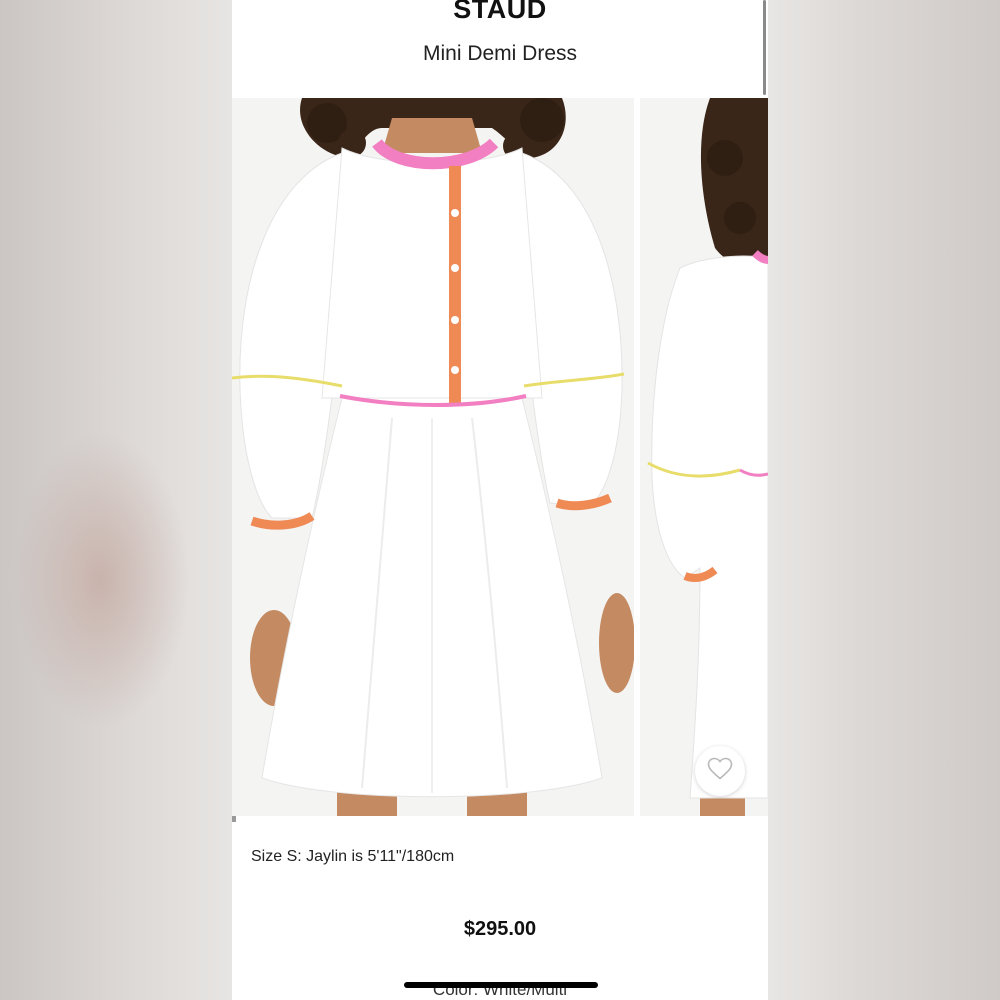 The height and width of the screenshot is (1000, 1000). What do you see at coordinates (500, 12) in the screenshot?
I see `brand-name: STAUD` at bounding box center [500, 12].